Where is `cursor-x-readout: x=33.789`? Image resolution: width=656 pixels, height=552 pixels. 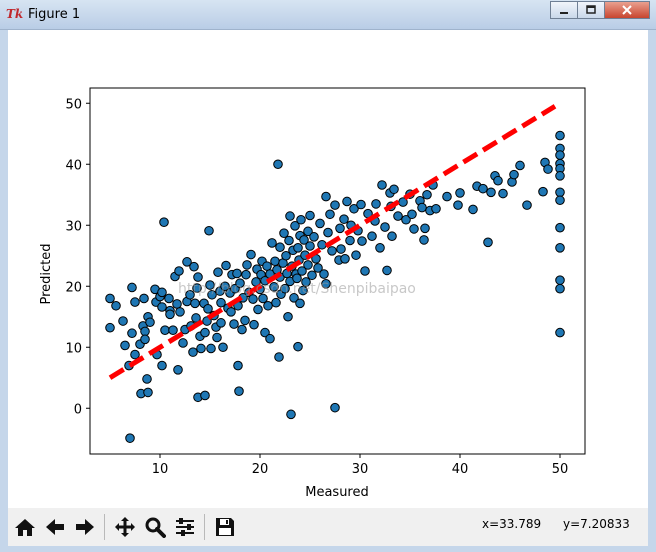 cursor-x-readout: x=33.789 is located at coordinates (512, 524).